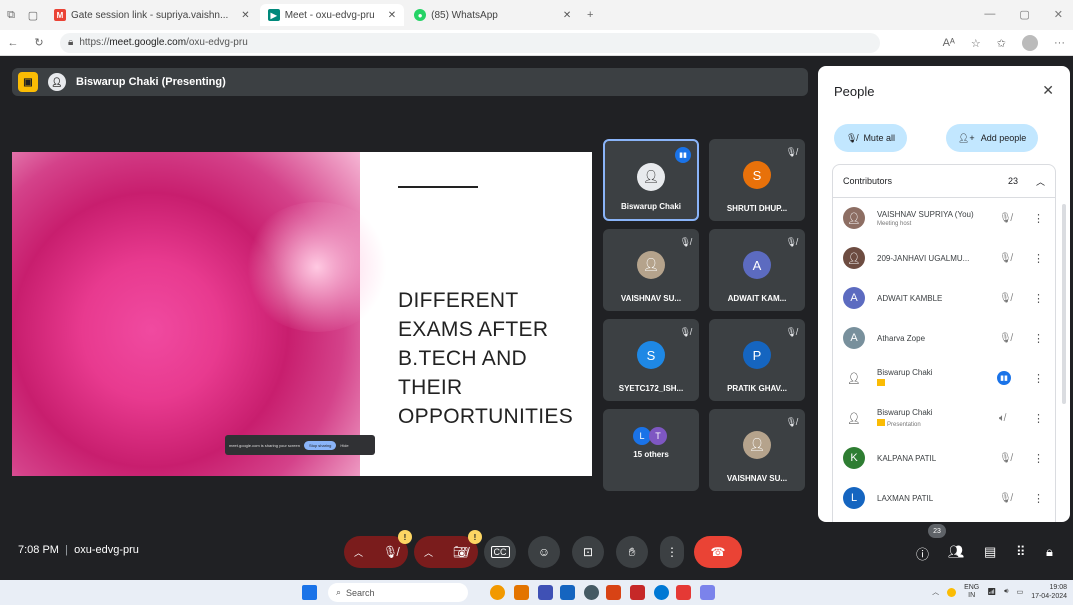 This screenshot has height=605, width=1073. What do you see at coordinates (320, 445) in the screenshot?
I see `stop-sharing-button: Stop sharing` at bounding box center [320, 445].